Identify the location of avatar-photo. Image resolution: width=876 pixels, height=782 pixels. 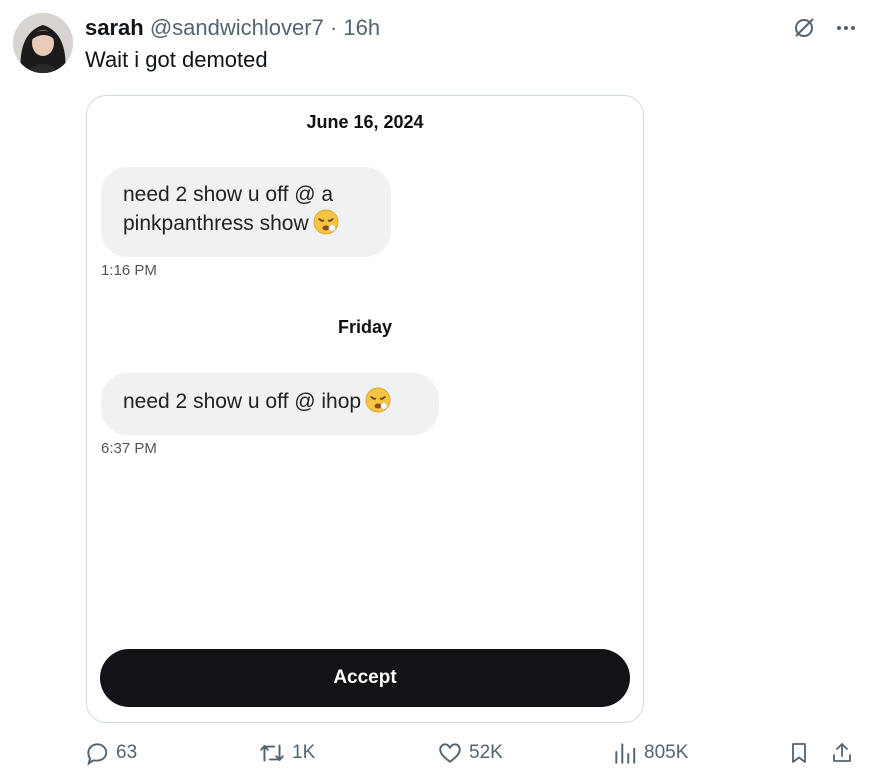
(43, 43).